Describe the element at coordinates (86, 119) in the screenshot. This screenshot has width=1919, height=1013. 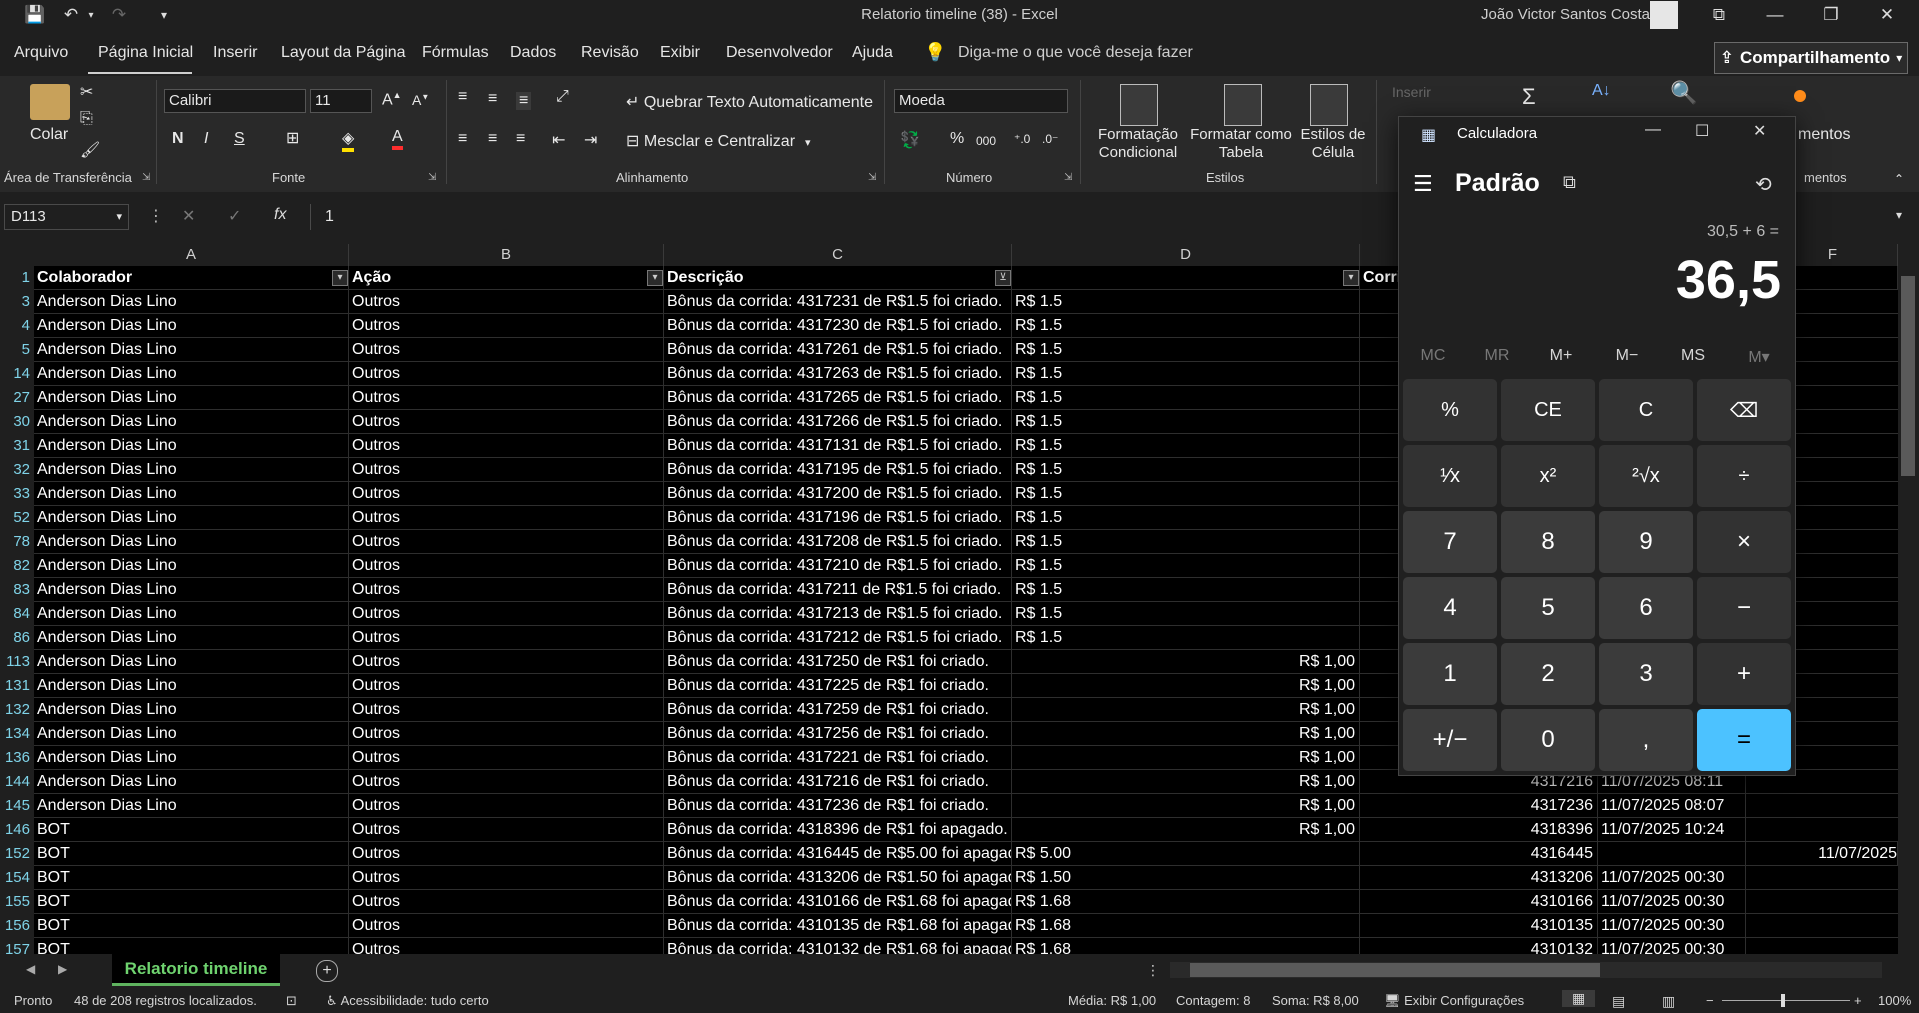
I see `copy-icon: ⎘` at that location.